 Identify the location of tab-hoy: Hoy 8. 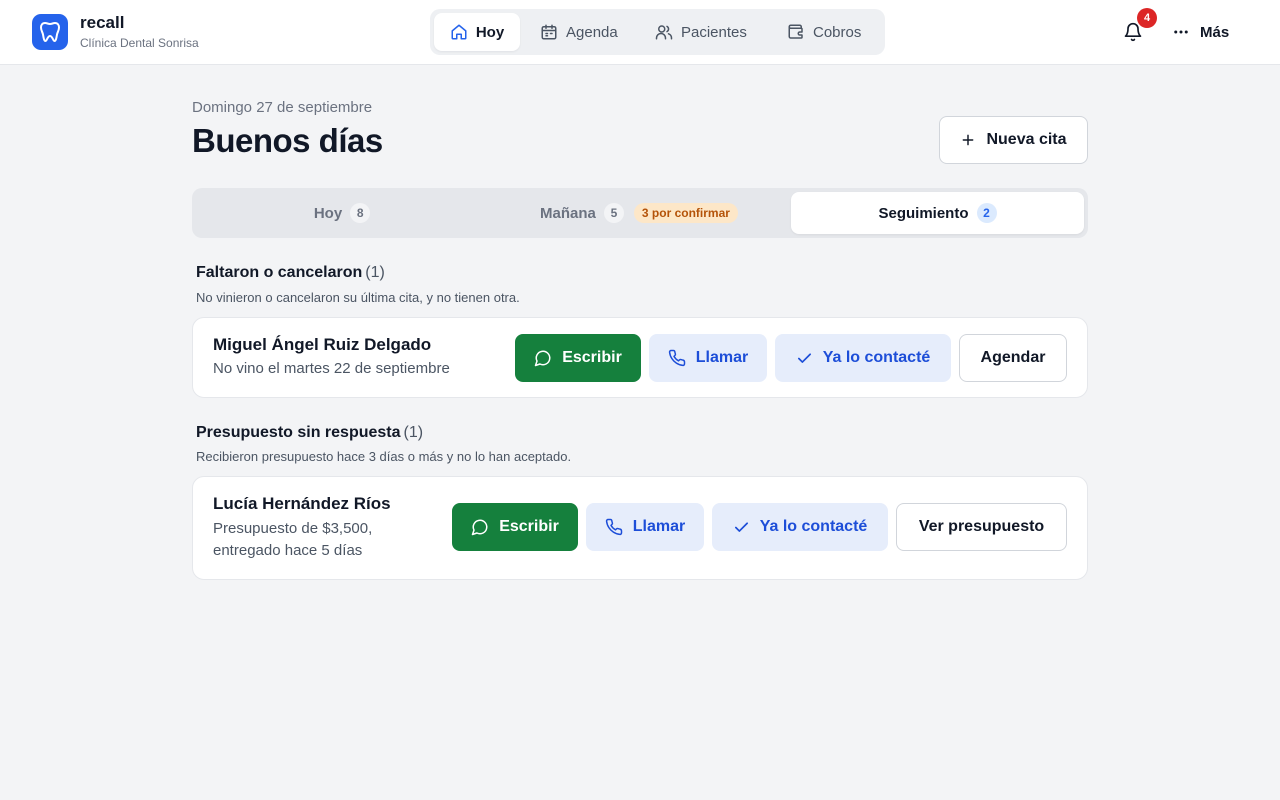
(342, 213).